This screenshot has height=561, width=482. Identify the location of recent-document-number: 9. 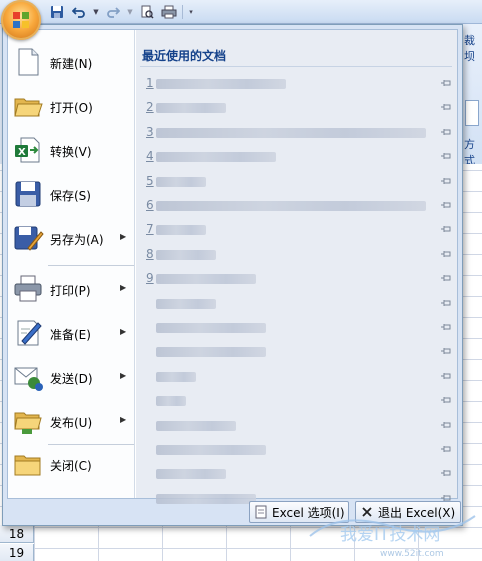
(150, 278).